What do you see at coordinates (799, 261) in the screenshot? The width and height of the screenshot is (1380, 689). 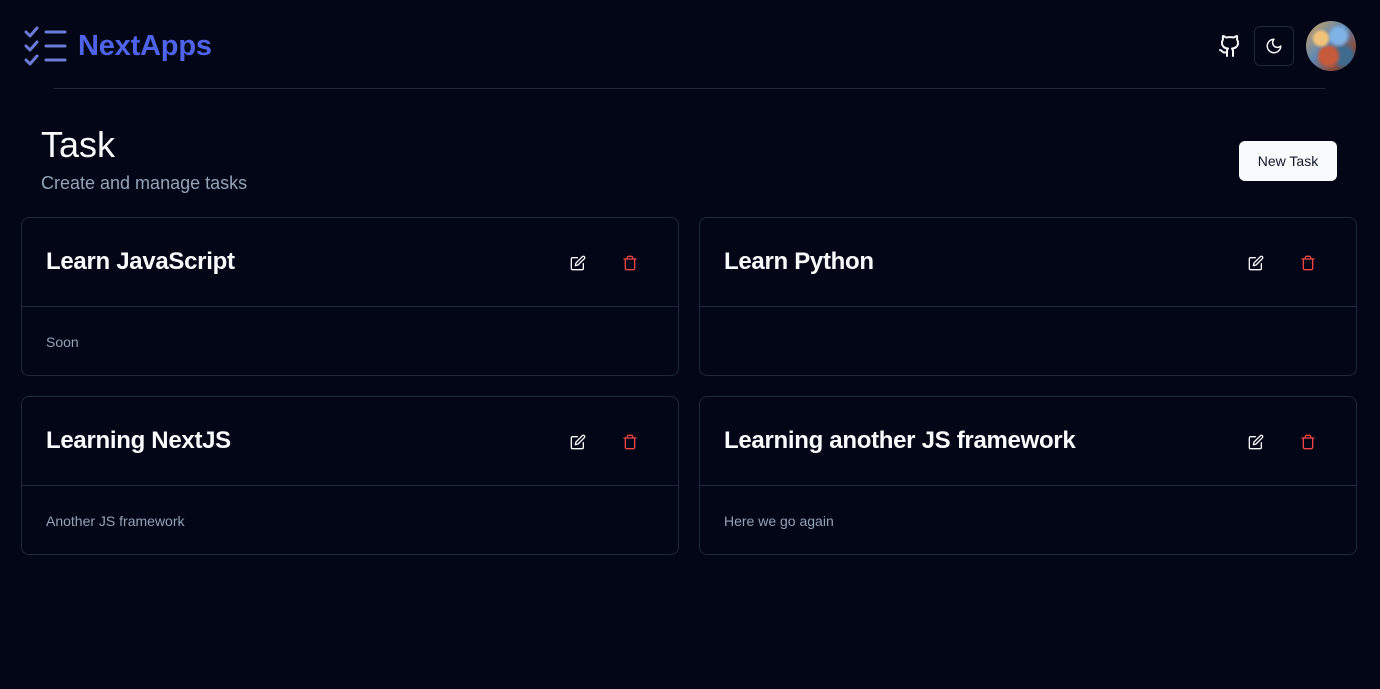 I see `task-title: Learn Python` at bounding box center [799, 261].